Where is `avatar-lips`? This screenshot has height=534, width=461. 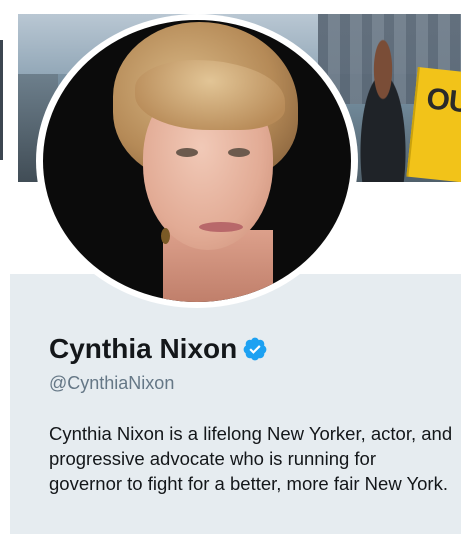
avatar-lips is located at coordinates (221, 227).